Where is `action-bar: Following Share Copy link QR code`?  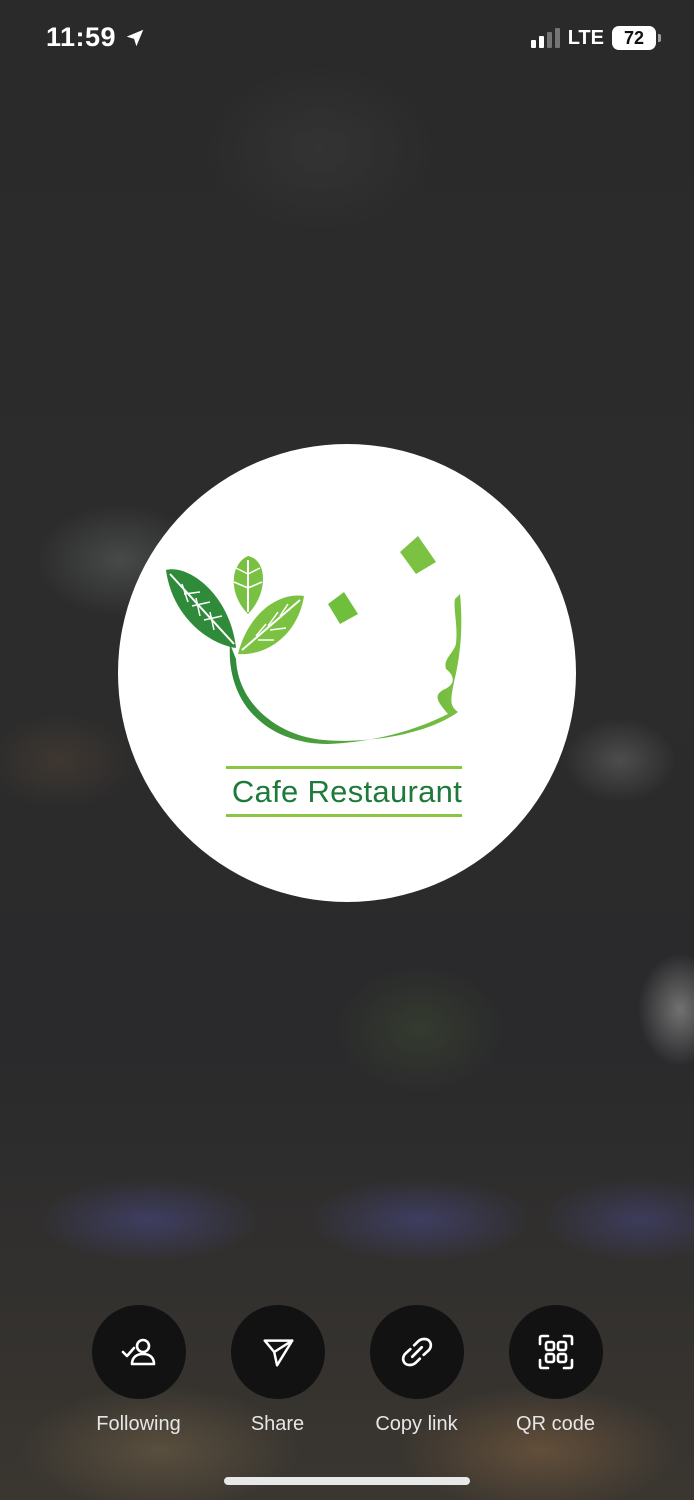
action-bar: Following Share Copy link QR code is located at coordinates (347, 1370).